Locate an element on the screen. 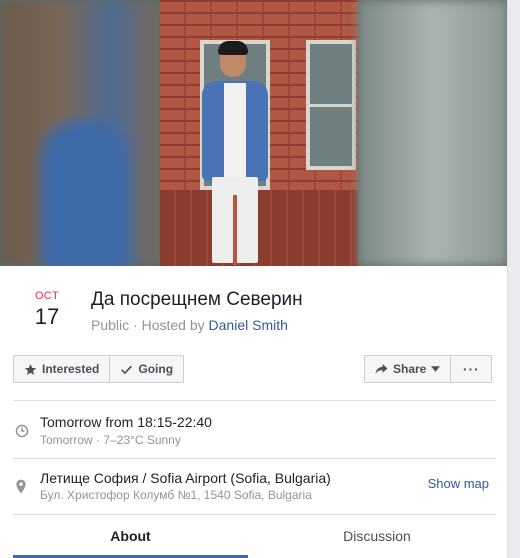  cover-blur-right is located at coordinates (432, 133).